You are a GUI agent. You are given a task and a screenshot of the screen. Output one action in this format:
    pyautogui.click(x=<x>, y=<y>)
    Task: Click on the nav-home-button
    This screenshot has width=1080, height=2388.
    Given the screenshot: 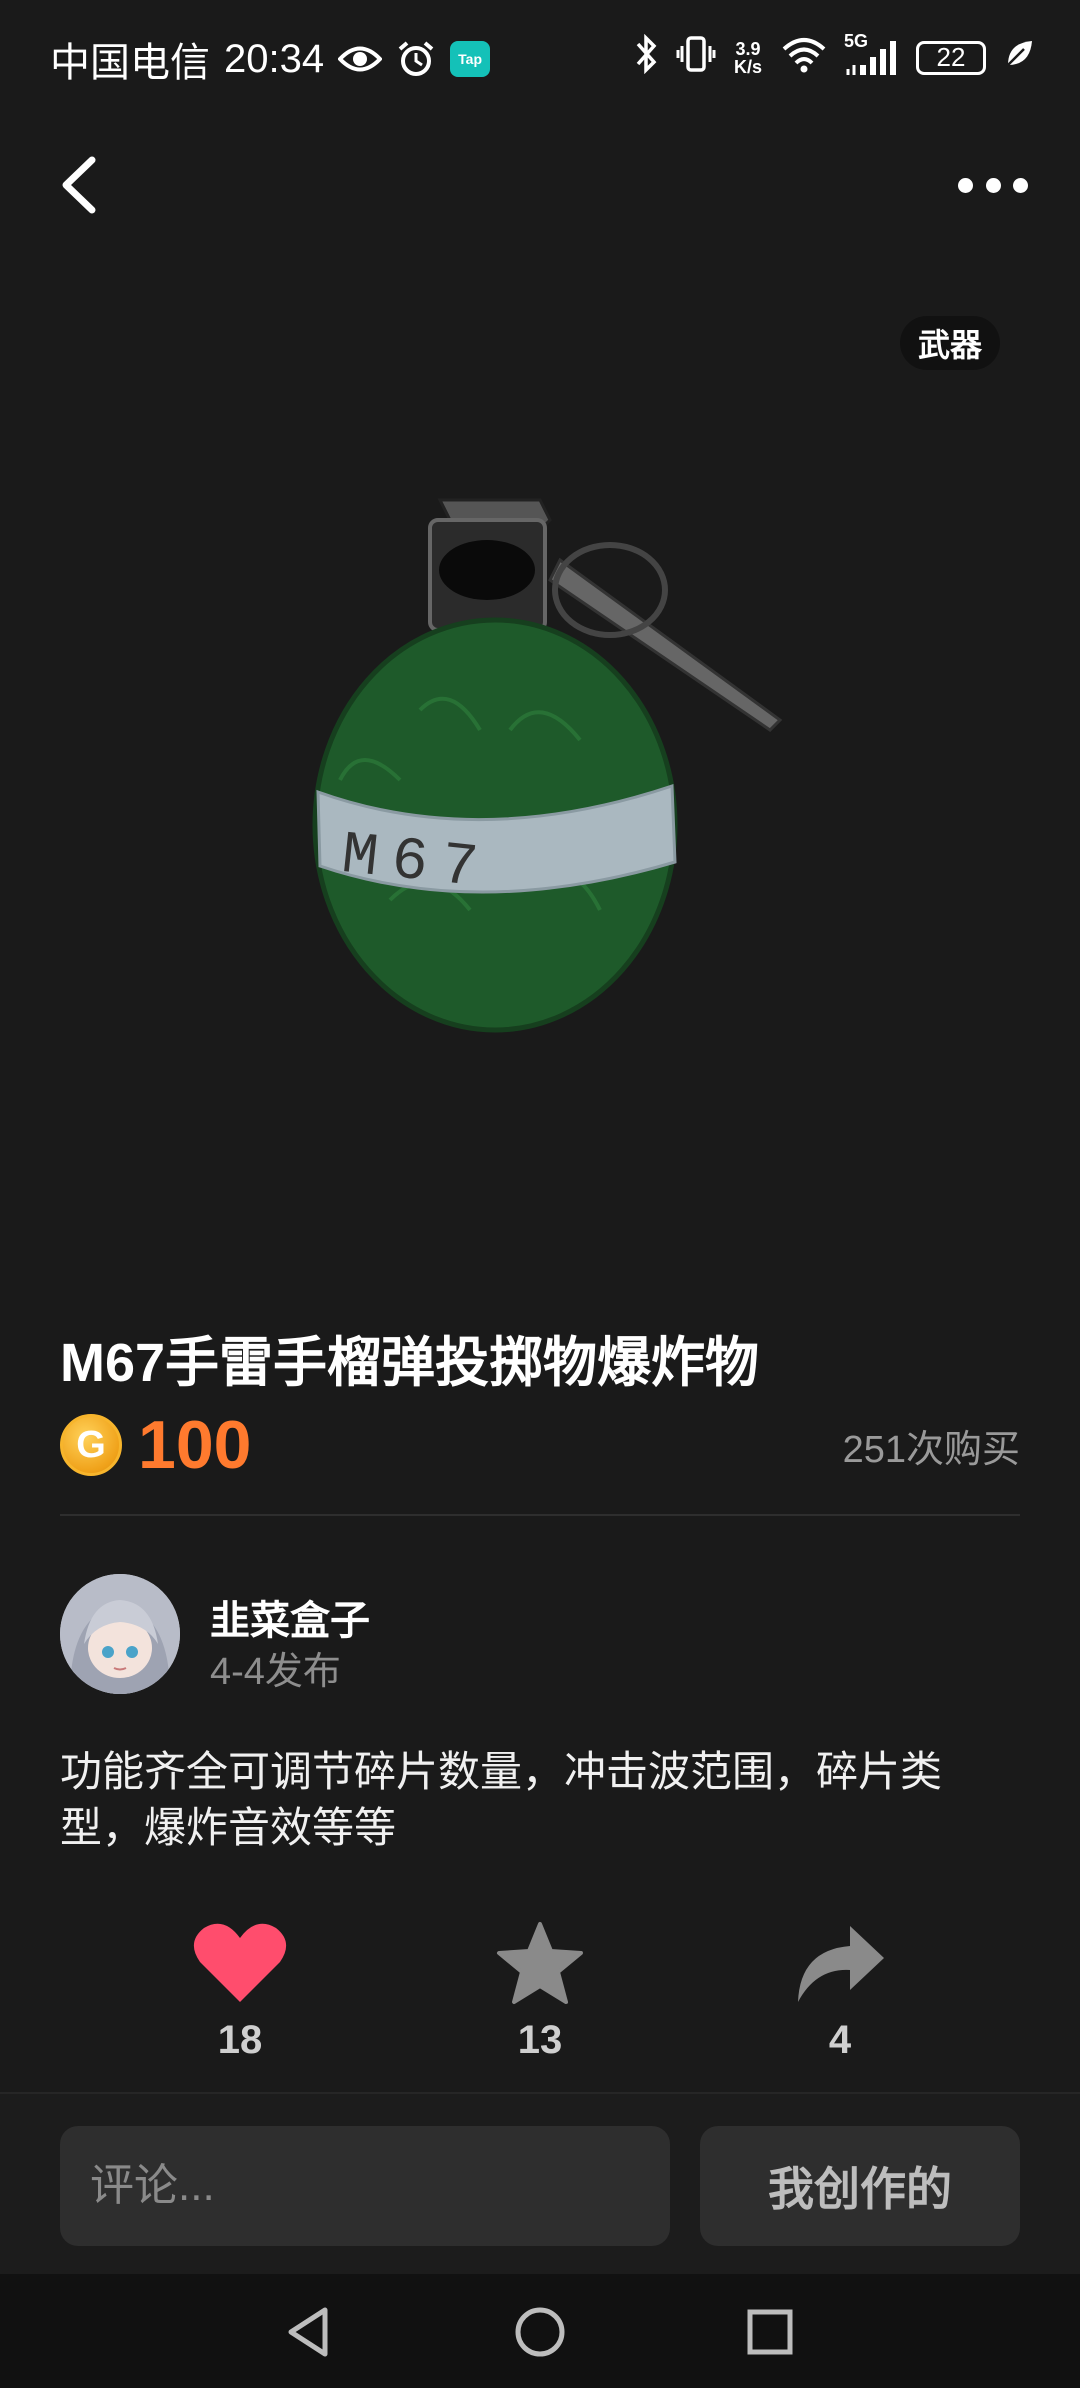 What is the action you would take?
    pyautogui.click(x=540, y=2332)
    